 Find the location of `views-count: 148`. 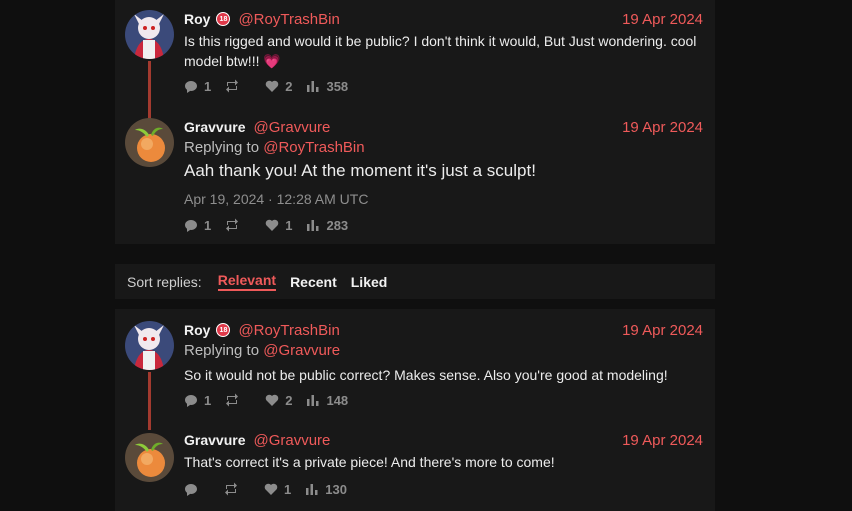

views-count: 148 is located at coordinates (327, 400).